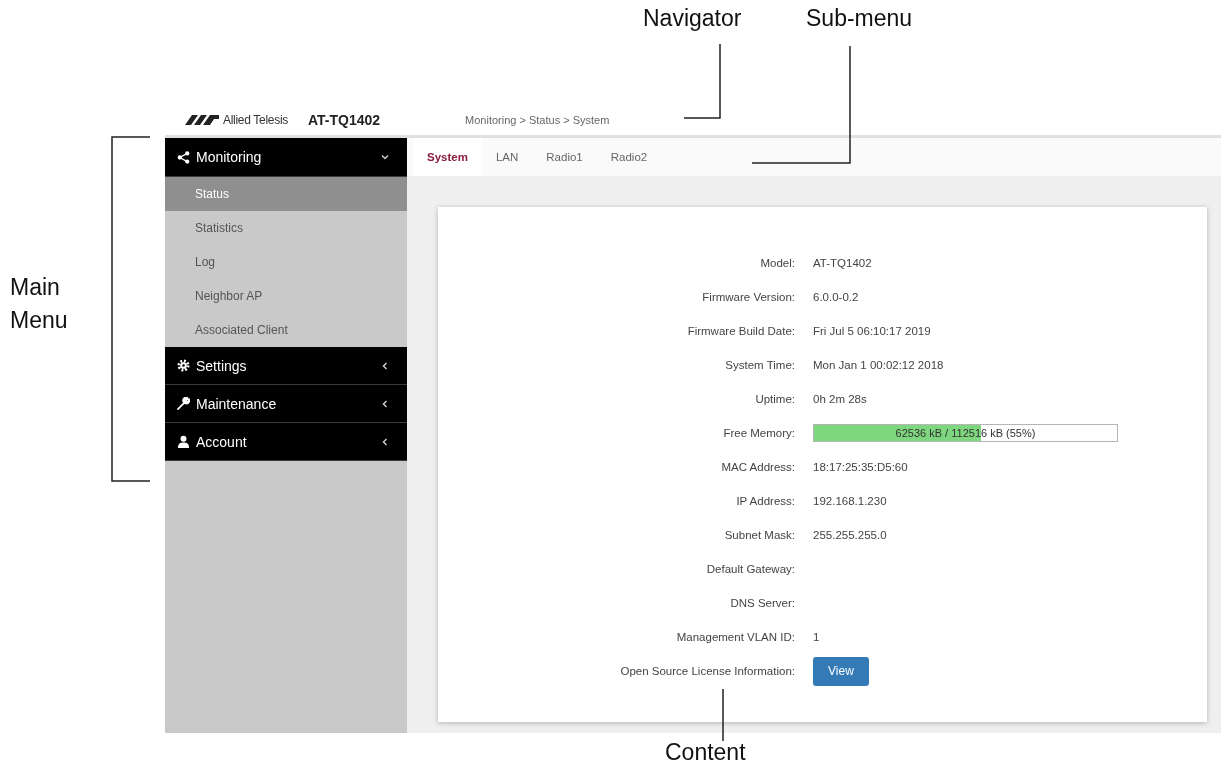  What do you see at coordinates (759, 365) in the screenshot?
I see `field-label: System Time:` at bounding box center [759, 365].